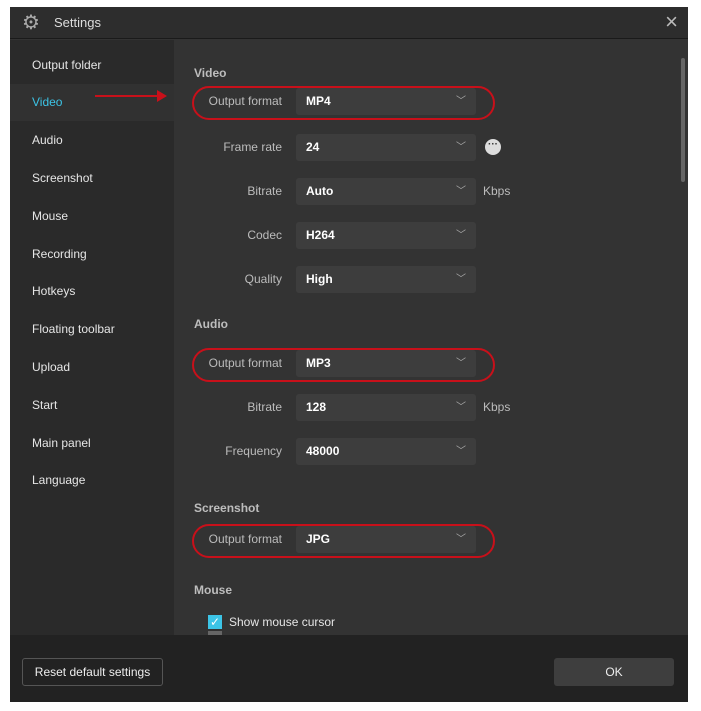  What do you see at coordinates (318, 363) in the screenshot?
I see `select-value: MP3` at bounding box center [318, 363].